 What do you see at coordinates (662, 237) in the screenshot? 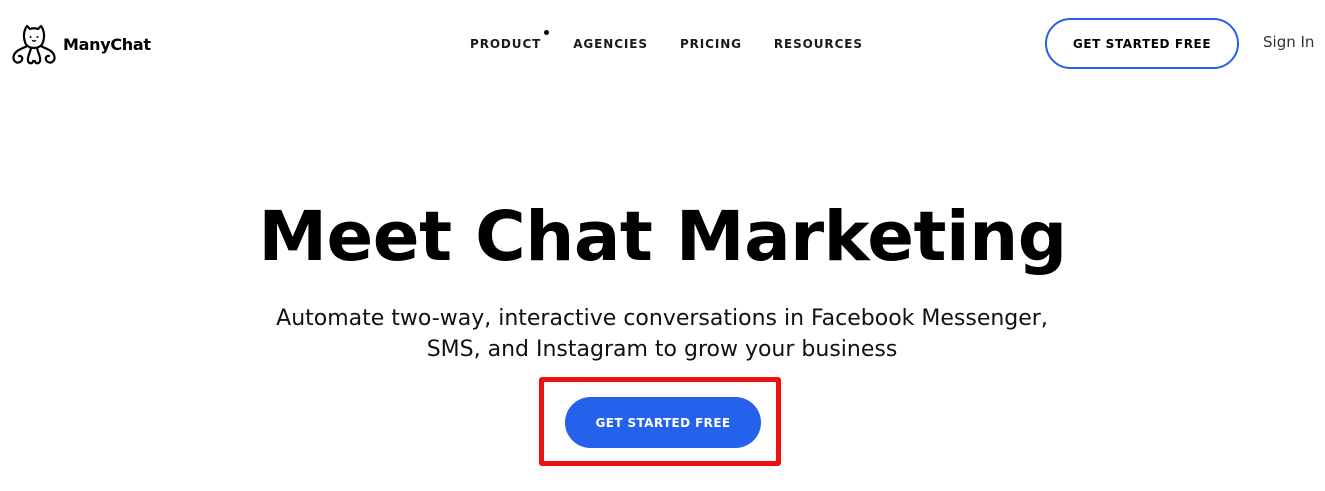
I see `hero-title: Meet Chat Marketing` at bounding box center [662, 237].